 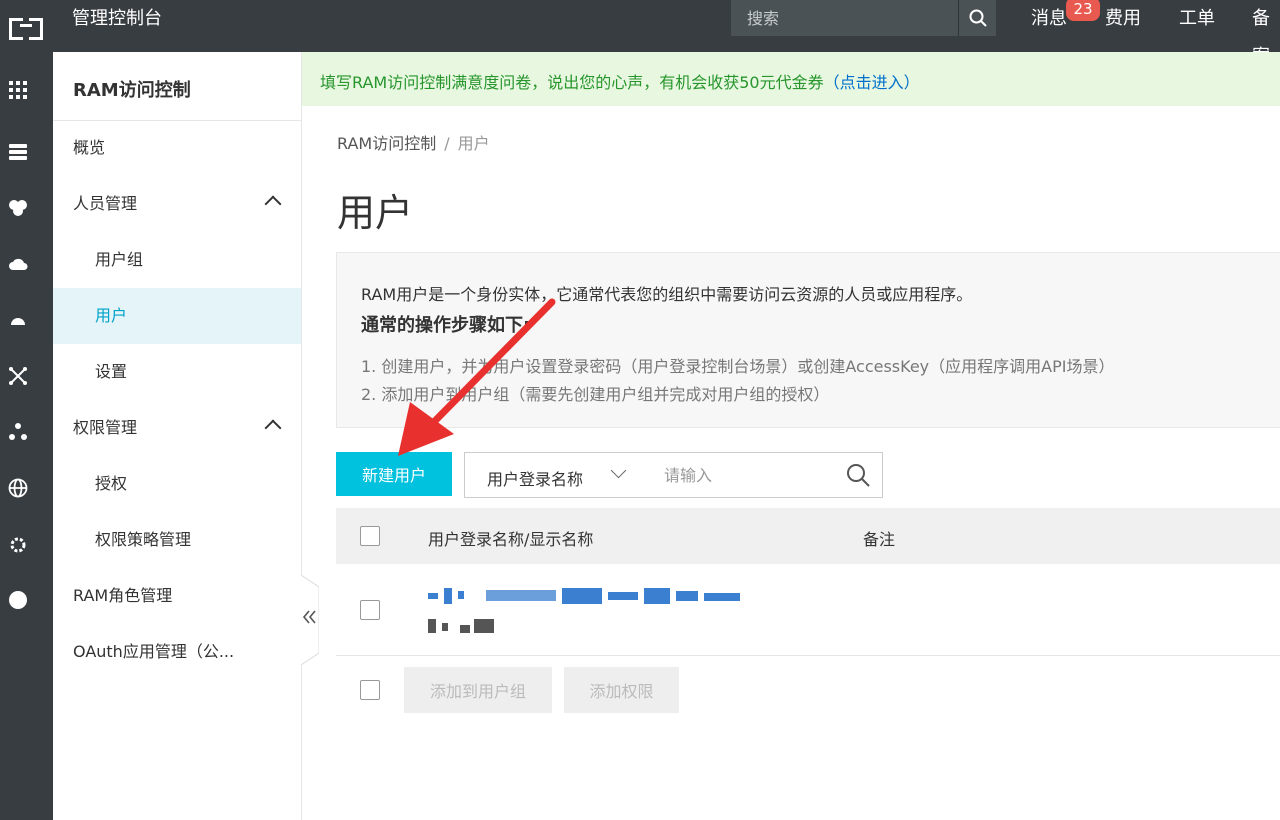 I want to click on notice-link: （点击进入）, so click(x=872, y=82).